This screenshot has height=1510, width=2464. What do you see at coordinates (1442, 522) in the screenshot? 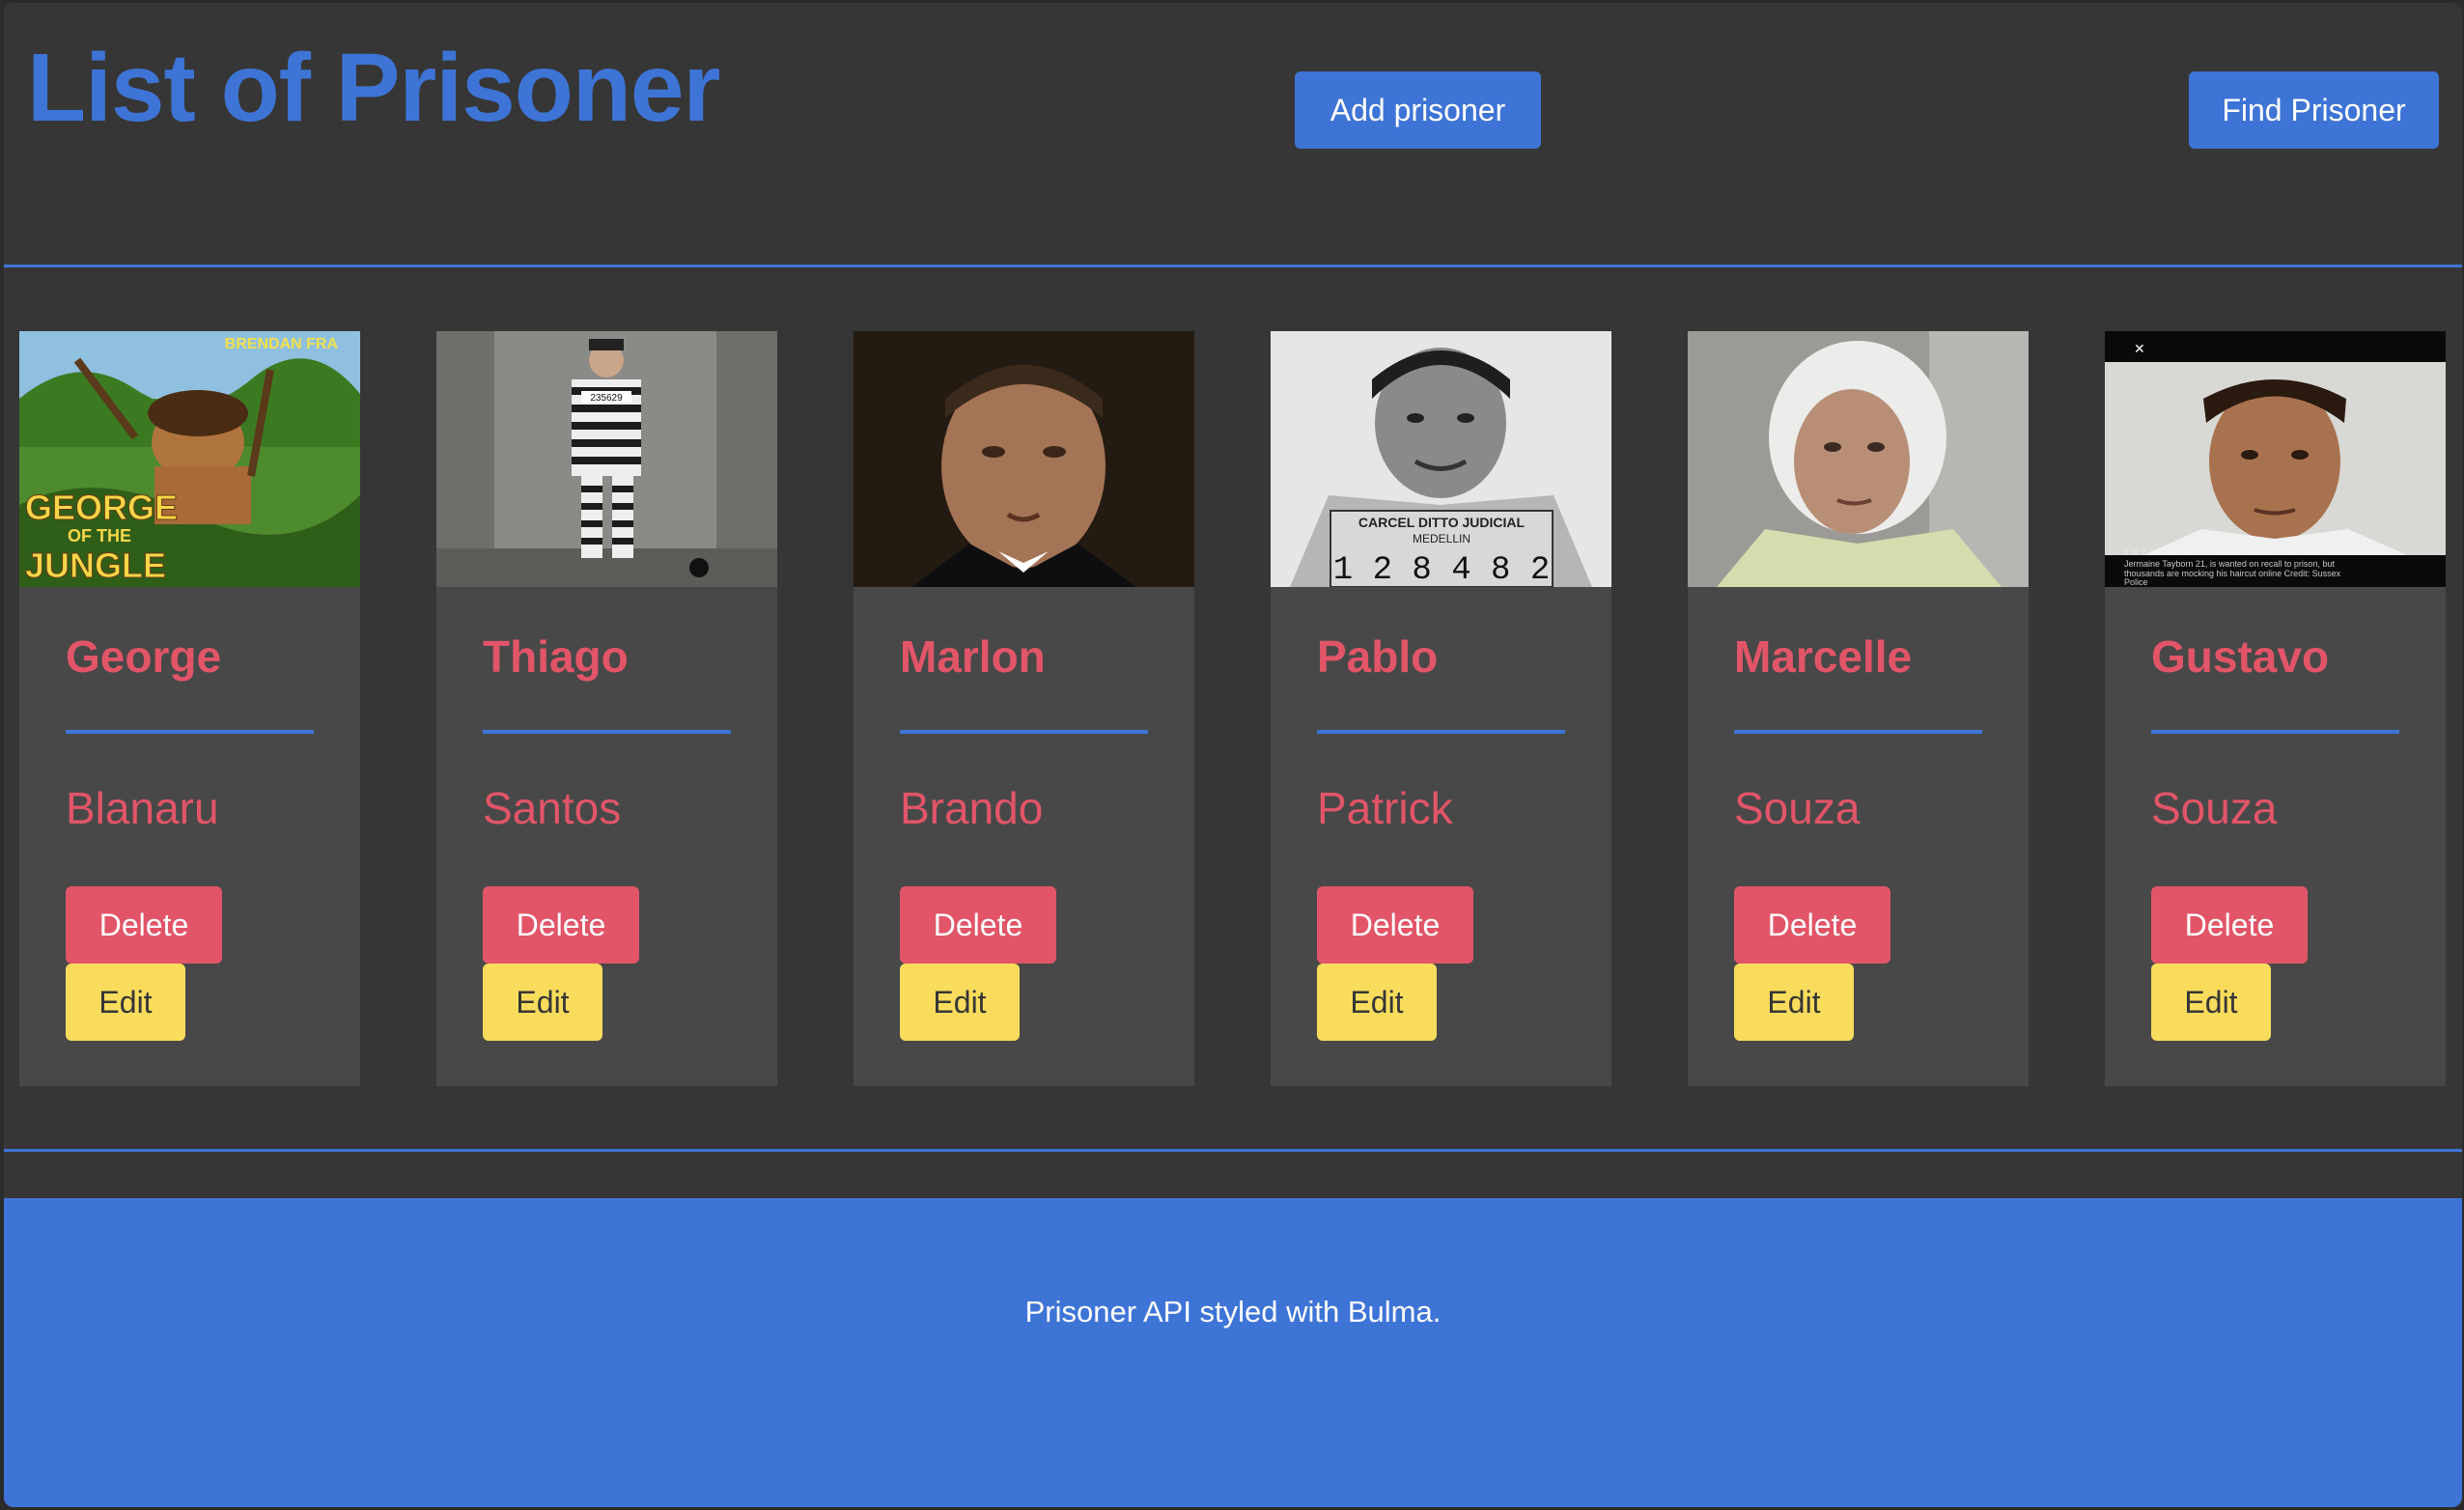
I see `svg-text: CARCEL DITTO JUDICIAL` at bounding box center [1442, 522].